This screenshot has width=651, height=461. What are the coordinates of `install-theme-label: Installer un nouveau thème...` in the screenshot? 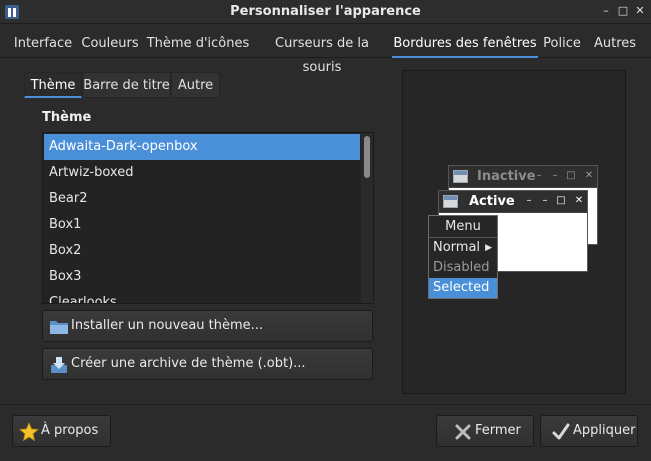 It's located at (167, 325).